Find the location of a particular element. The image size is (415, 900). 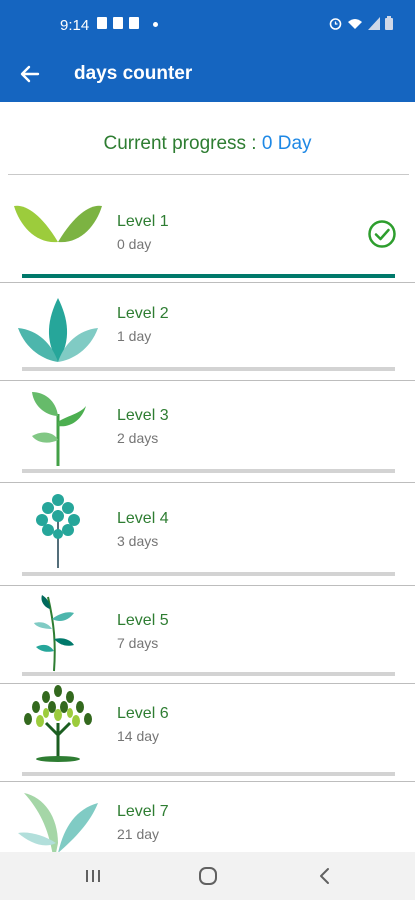

list-item: Level 6 14 day is located at coordinates (207, 732).